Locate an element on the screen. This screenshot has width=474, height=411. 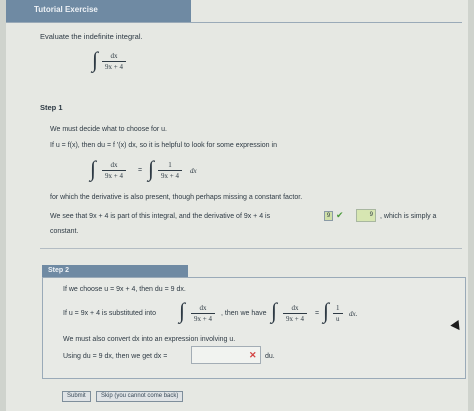
sub-fraction: dx 9x + 4 is located at coordinates (203, 313).